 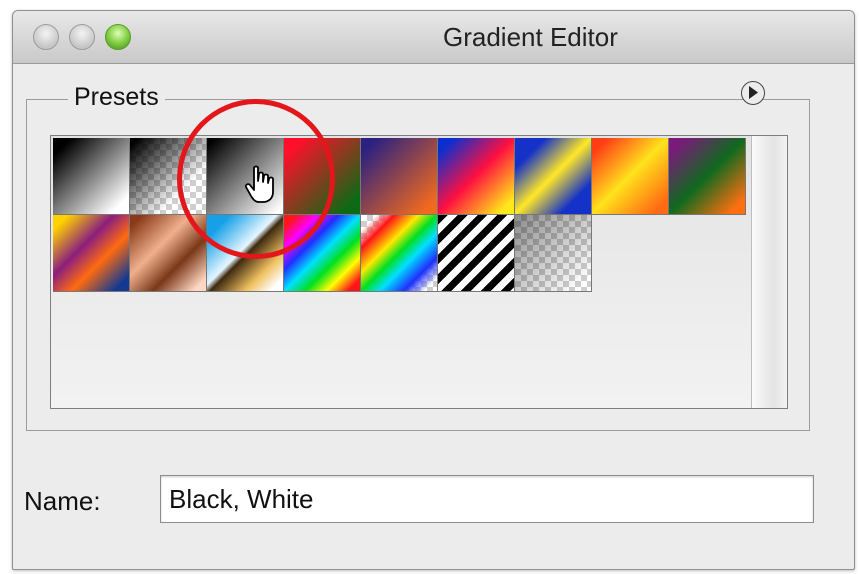 I want to click on title-bar: Gradient Editor, so click(x=433, y=37).